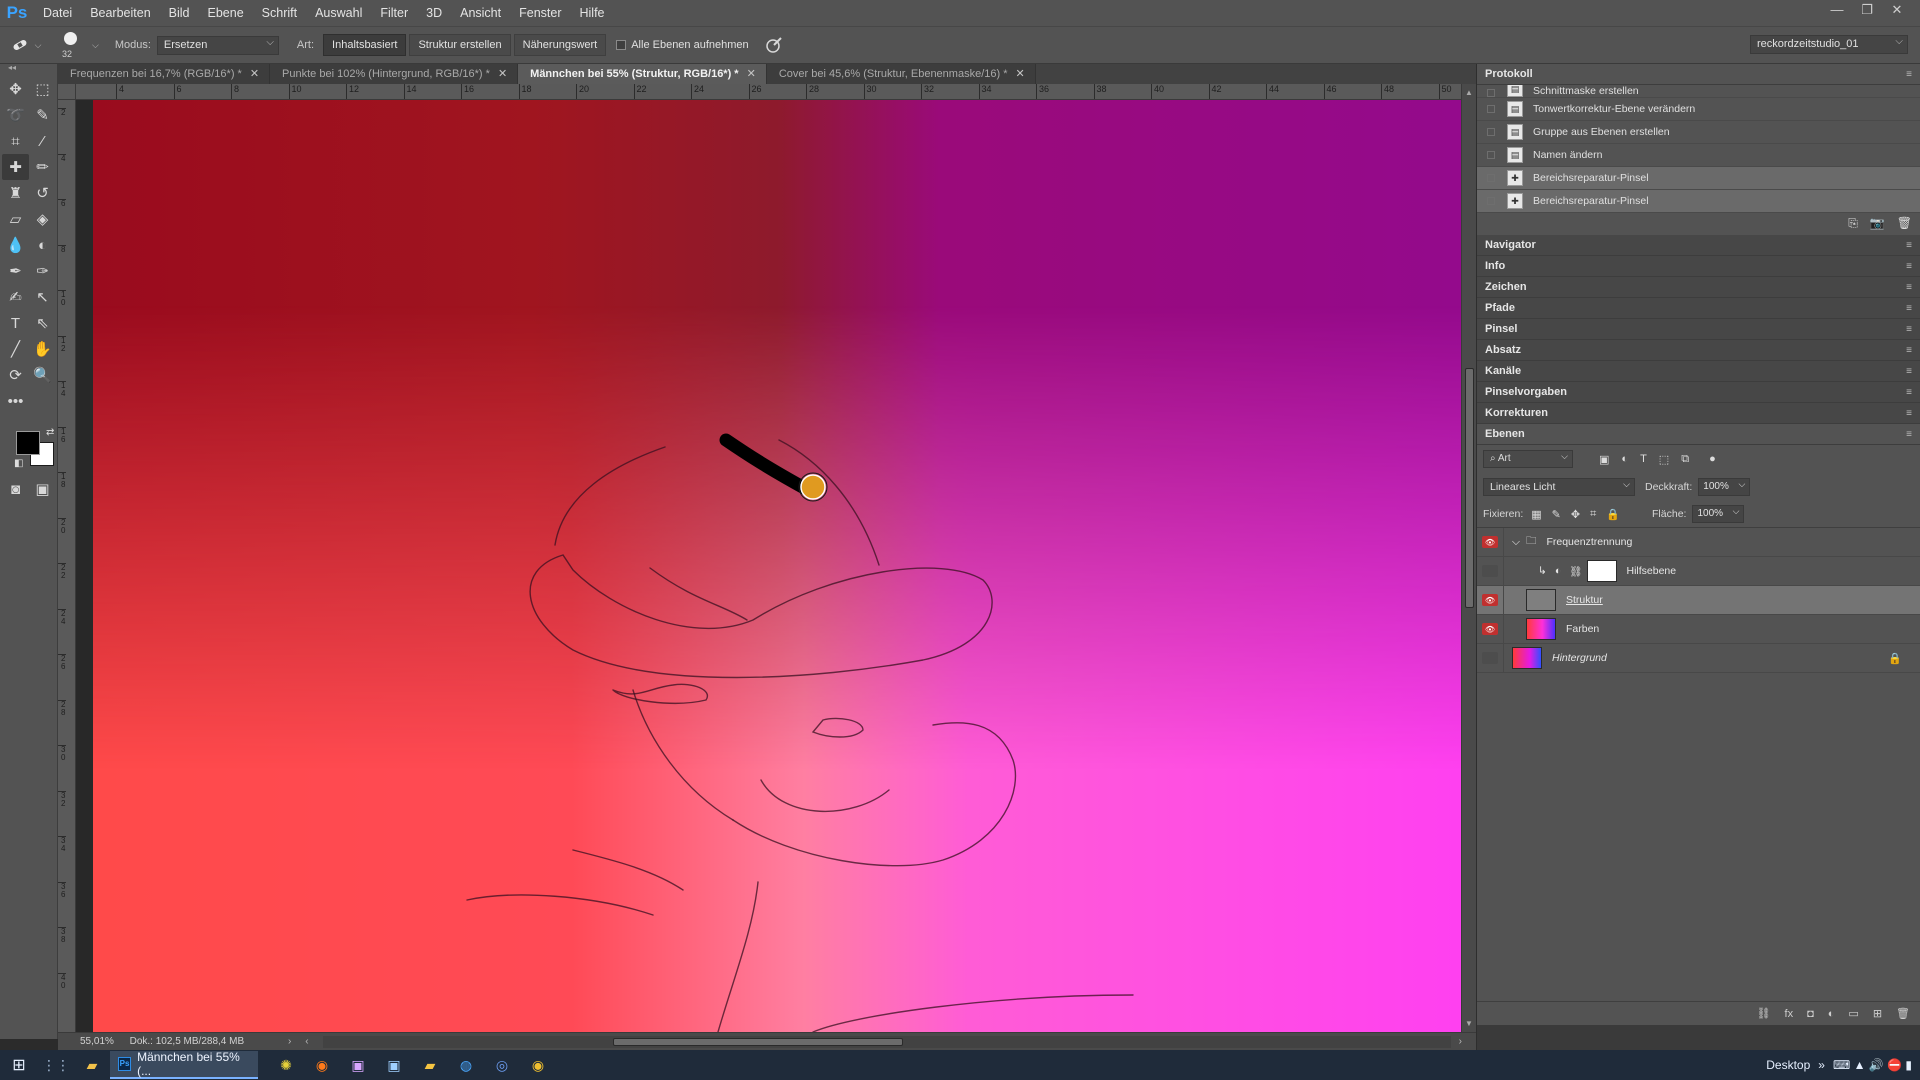 The height and width of the screenshot is (1080, 1920). I want to click on paint-bucket-icon: ◈, so click(42, 219).